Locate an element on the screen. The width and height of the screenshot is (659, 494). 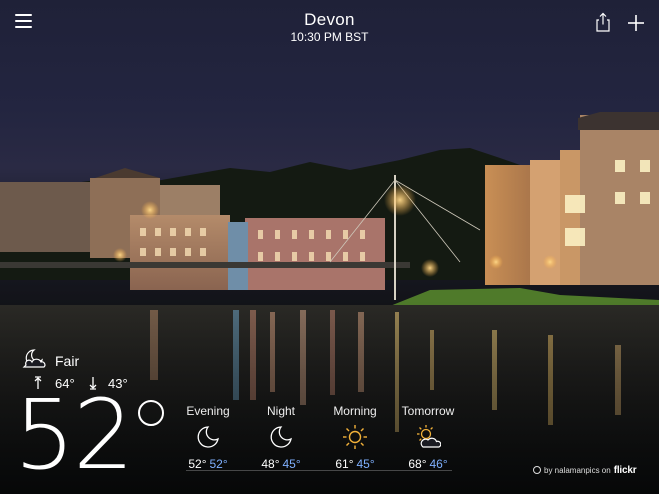
forecast-night: Night 48° 45° is located at coordinates (281, 437).